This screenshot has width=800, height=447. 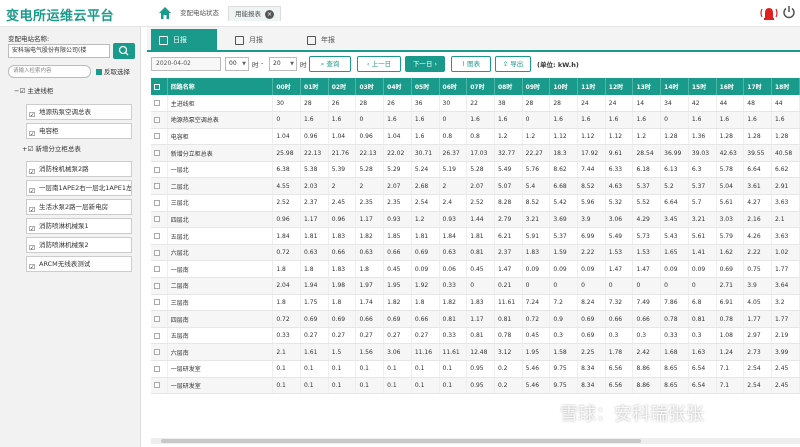 What do you see at coordinates (425, 86) in the screenshot?
I see `column-header: 05时` at bounding box center [425, 86].